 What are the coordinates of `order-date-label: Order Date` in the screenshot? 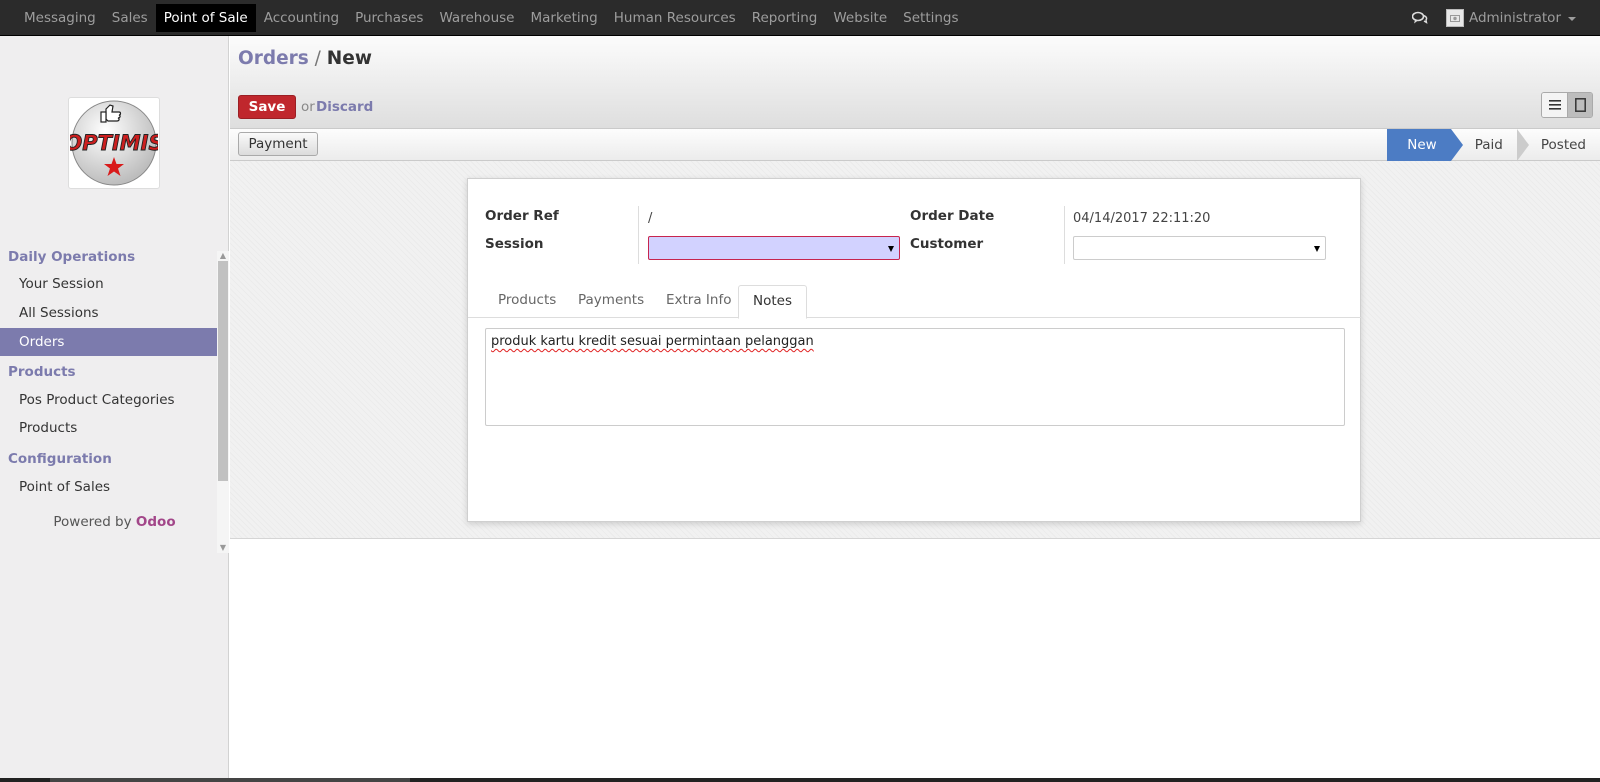 It's located at (952, 216).